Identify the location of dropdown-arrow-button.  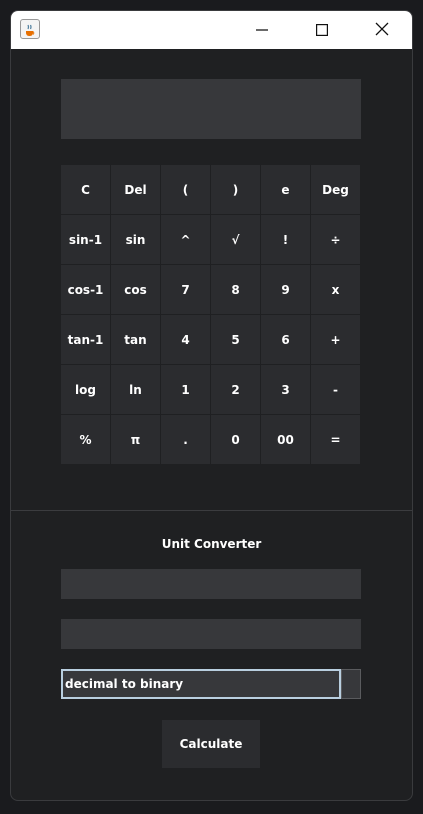
(351, 684).